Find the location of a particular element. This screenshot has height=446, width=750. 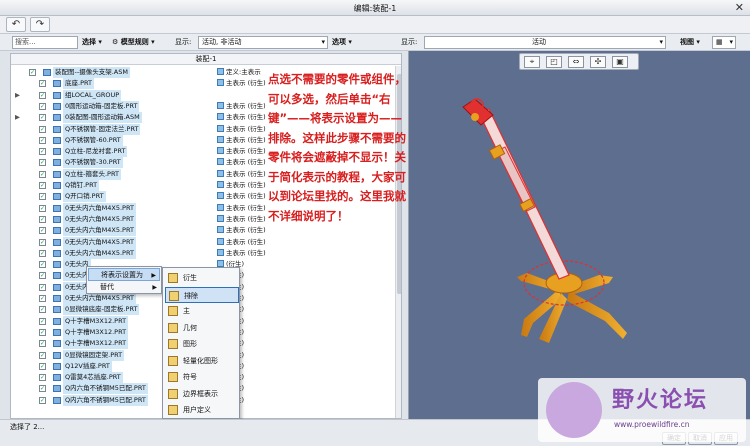

submenu-item-label: 排除 is located at coordinates (191, 295).